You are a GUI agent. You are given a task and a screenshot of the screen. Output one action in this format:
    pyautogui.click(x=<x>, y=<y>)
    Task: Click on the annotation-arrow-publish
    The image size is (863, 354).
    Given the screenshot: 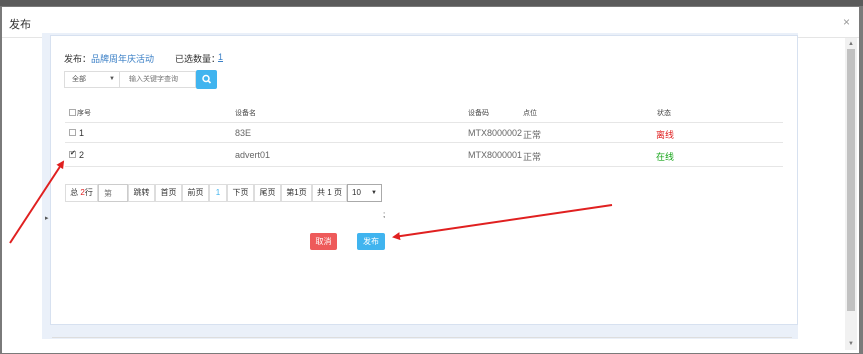 What is the action you would take?
    pyautogui.click(x=502, y=222)
    